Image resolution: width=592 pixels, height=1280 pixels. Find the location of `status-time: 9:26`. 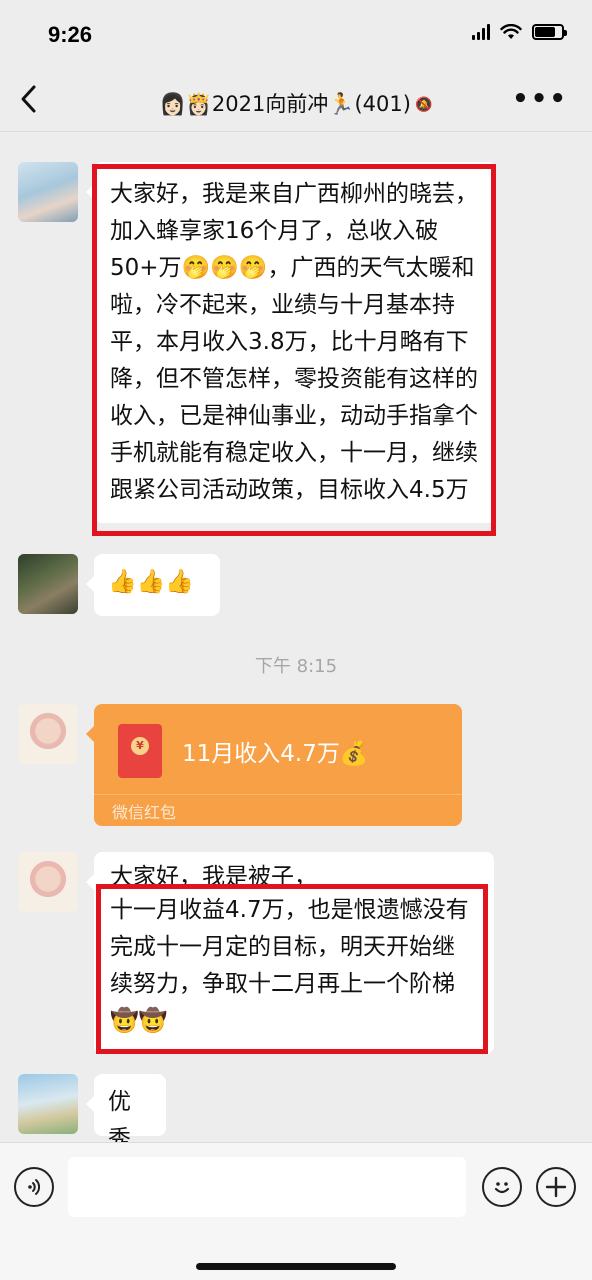

status-time: 9:26 is located at coordinates (70, 34).